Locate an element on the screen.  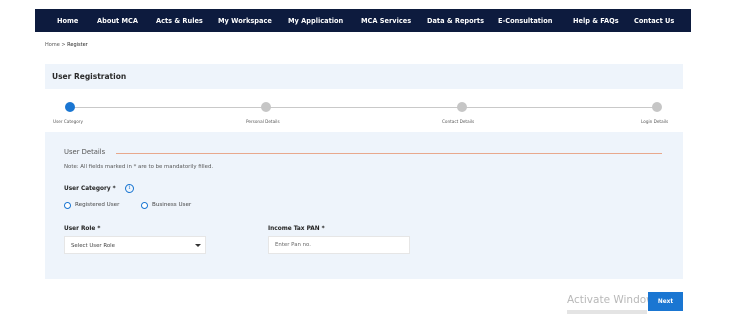
radio-label-business-user: Business User is located at coordinates (172, 205).